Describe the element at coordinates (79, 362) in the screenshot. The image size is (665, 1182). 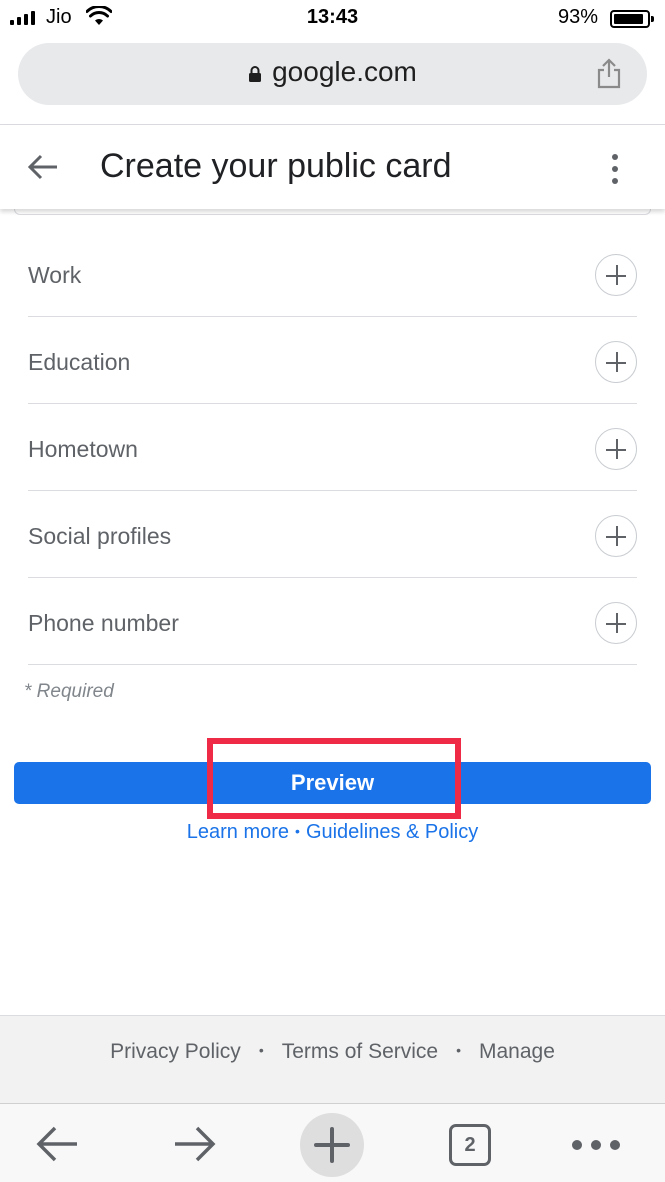
I see `field-label: Education` at that location.